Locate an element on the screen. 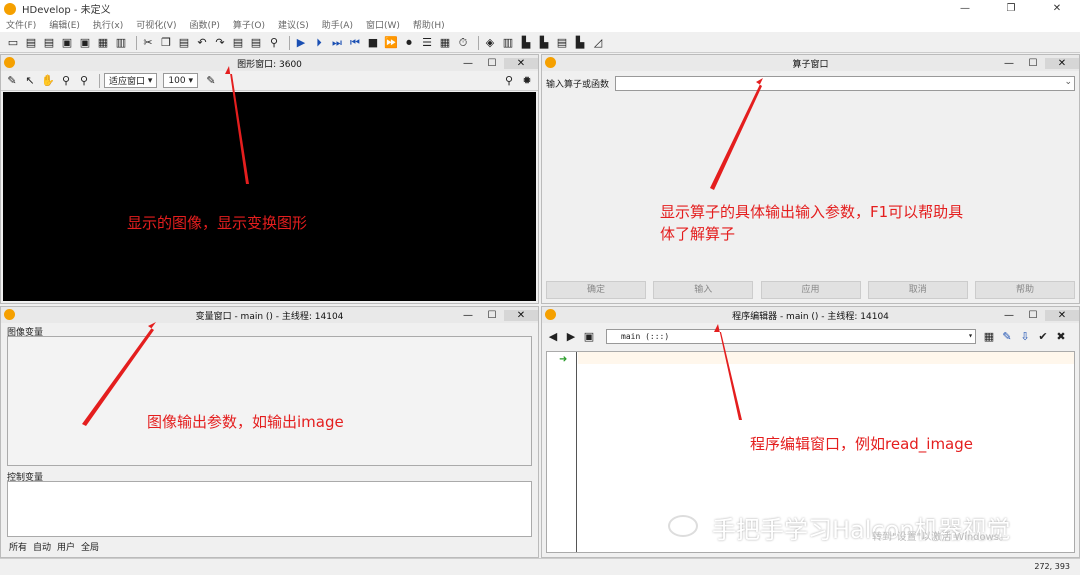 The width and height of the screenshot is (1080, 575). chevron-down-icon: ⌄ is located at coordinates (1068, 82).